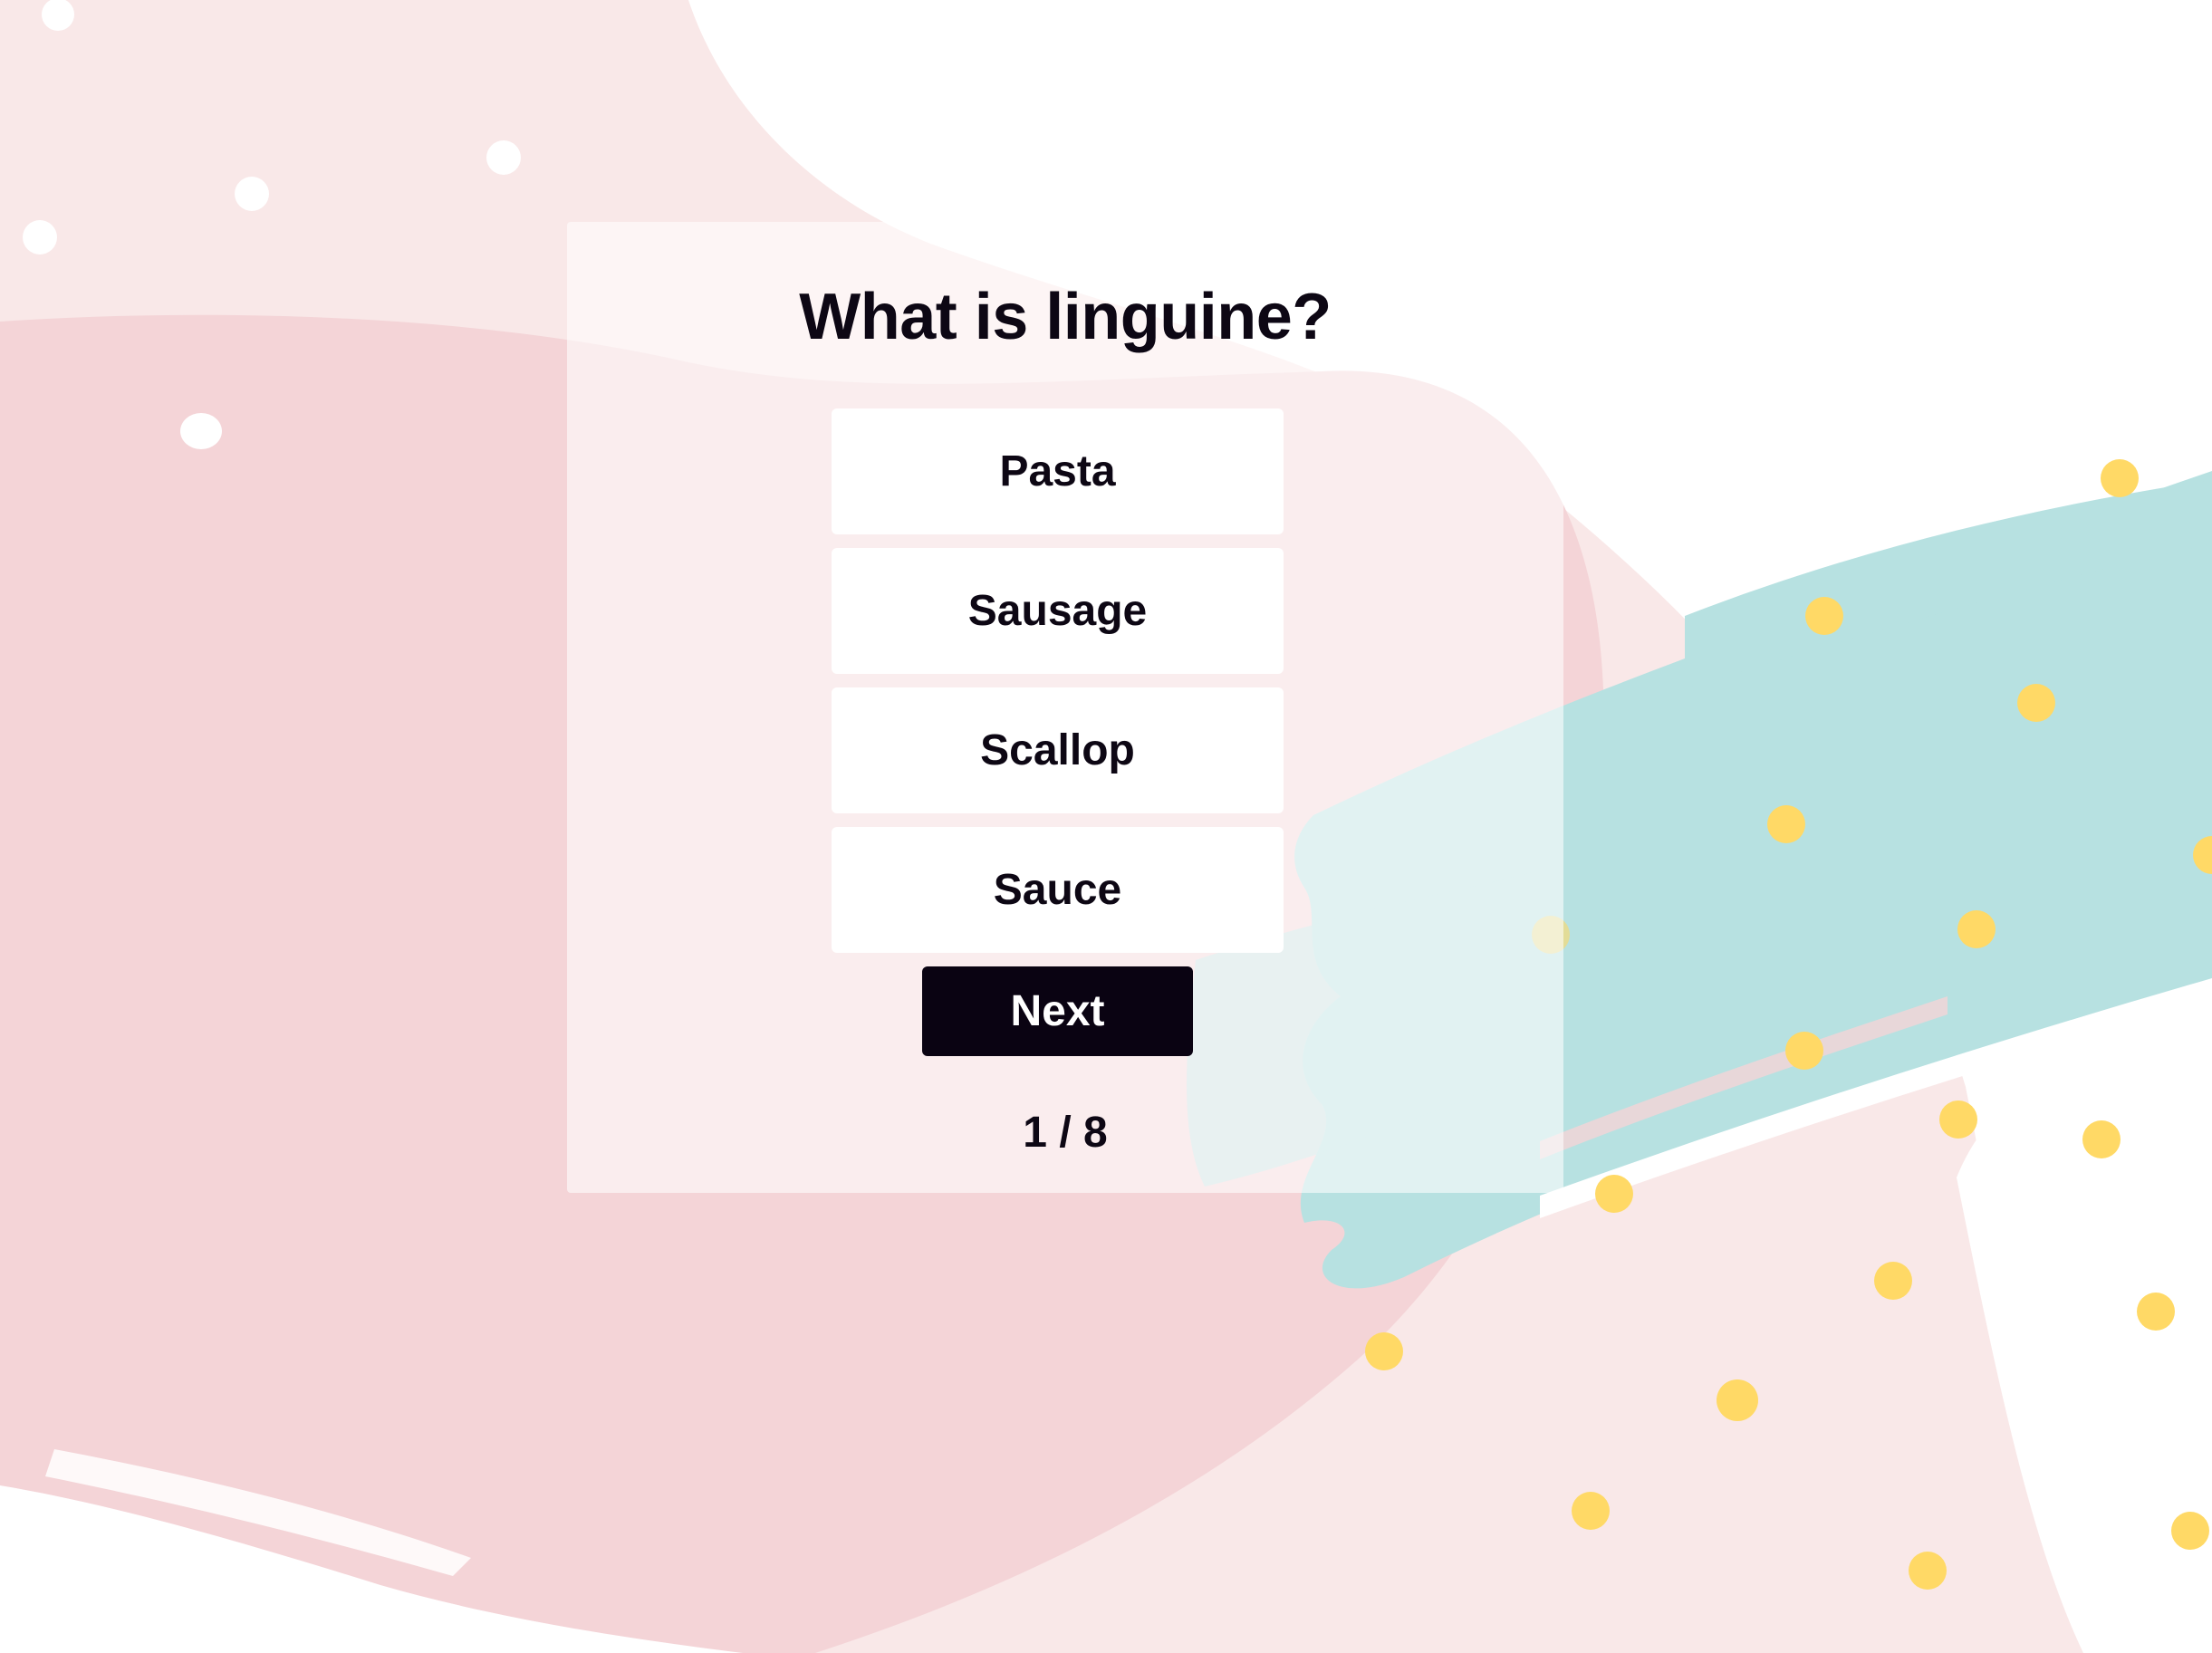 The width and height of the screenshot is (2212, 1653). Describe the element at coordinates (1058, 890) in the screenshot. I see `answer-option-sauce: Sauce` at that location.